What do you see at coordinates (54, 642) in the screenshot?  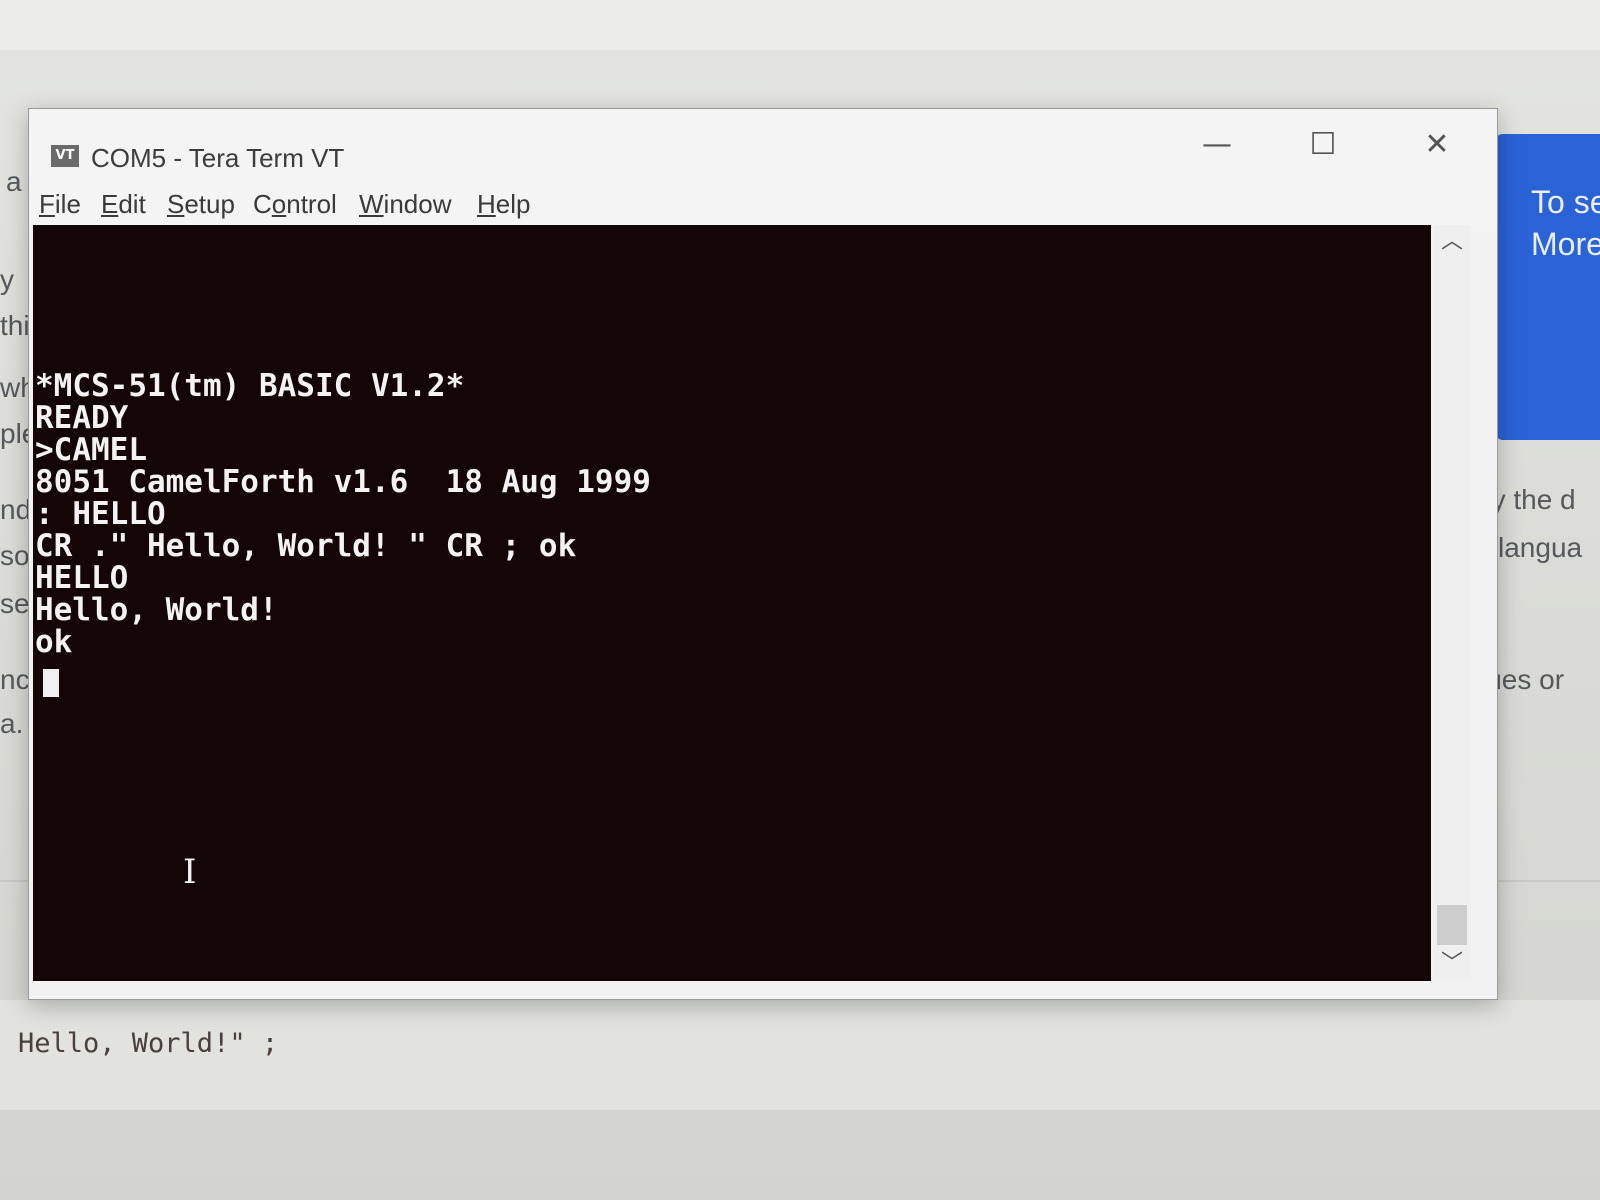 I see `terminal-line: ok` at bounding box center [54, 642].